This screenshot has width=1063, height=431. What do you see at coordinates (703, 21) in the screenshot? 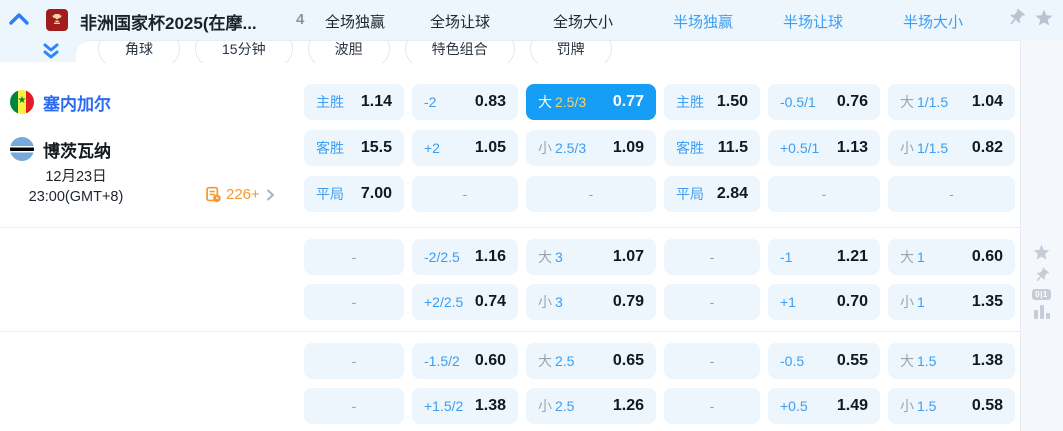
I see `market-tab: 半场独赢` at bounding box center [703, 21].